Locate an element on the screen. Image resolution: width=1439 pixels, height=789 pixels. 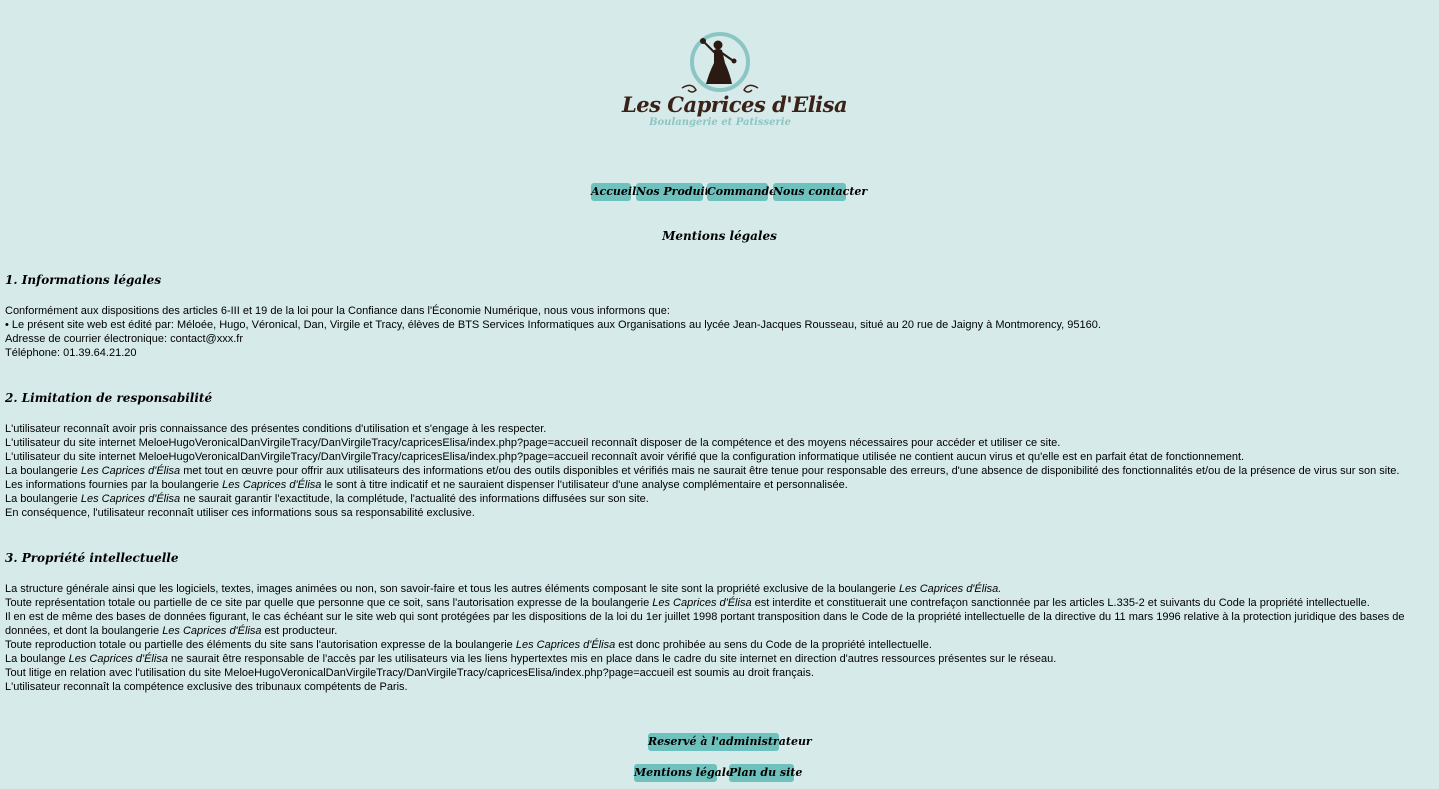
section-1-heading: 1. Informations légales is located at coordinates (83, 280).